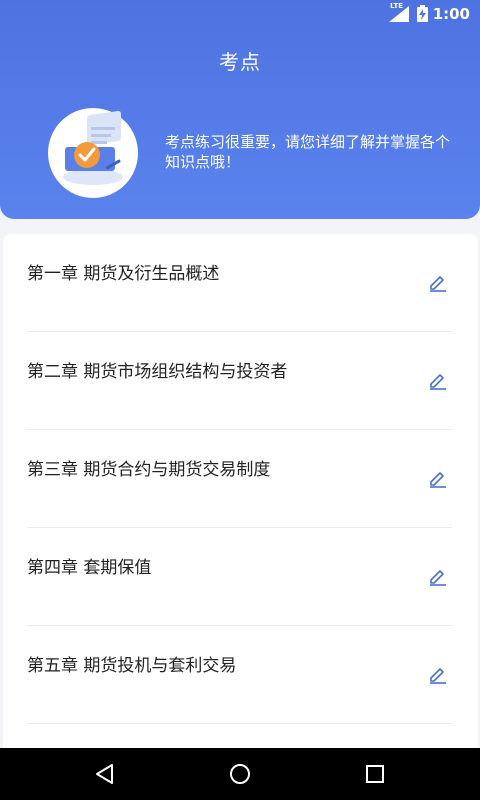  What do you see at coordinates (239, 283) in the screenshot?
I see `chapter-item-1: 第一章 期货及衍生品概述` at bounding box center [239, 283].